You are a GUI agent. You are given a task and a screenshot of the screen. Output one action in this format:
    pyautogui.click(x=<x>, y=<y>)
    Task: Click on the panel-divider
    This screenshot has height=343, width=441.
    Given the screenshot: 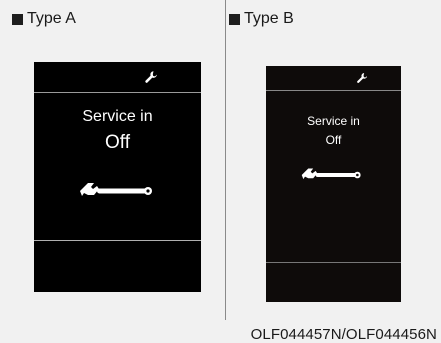 What is the action you would take?
    pyautogui.click(x=225, y=160)
    